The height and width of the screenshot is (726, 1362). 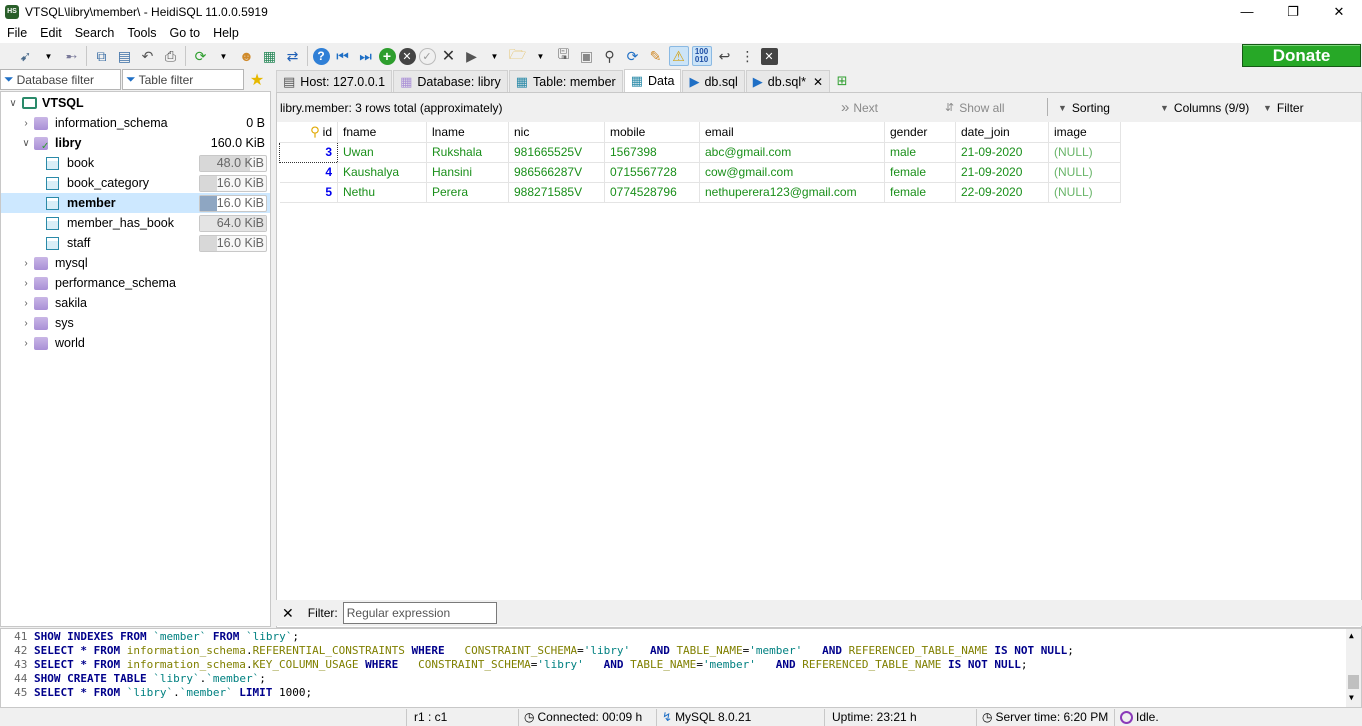 What do you see at coordinates (652, 132) in the screenshot?
I see `column-header-mobile: mobile` at bounding box center [652, 132].